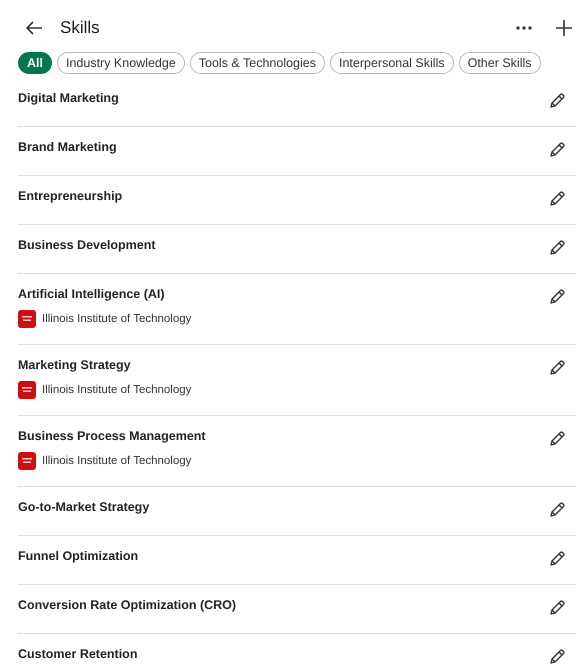  I want to click on skill-name: Business Development, so click(87, 245).